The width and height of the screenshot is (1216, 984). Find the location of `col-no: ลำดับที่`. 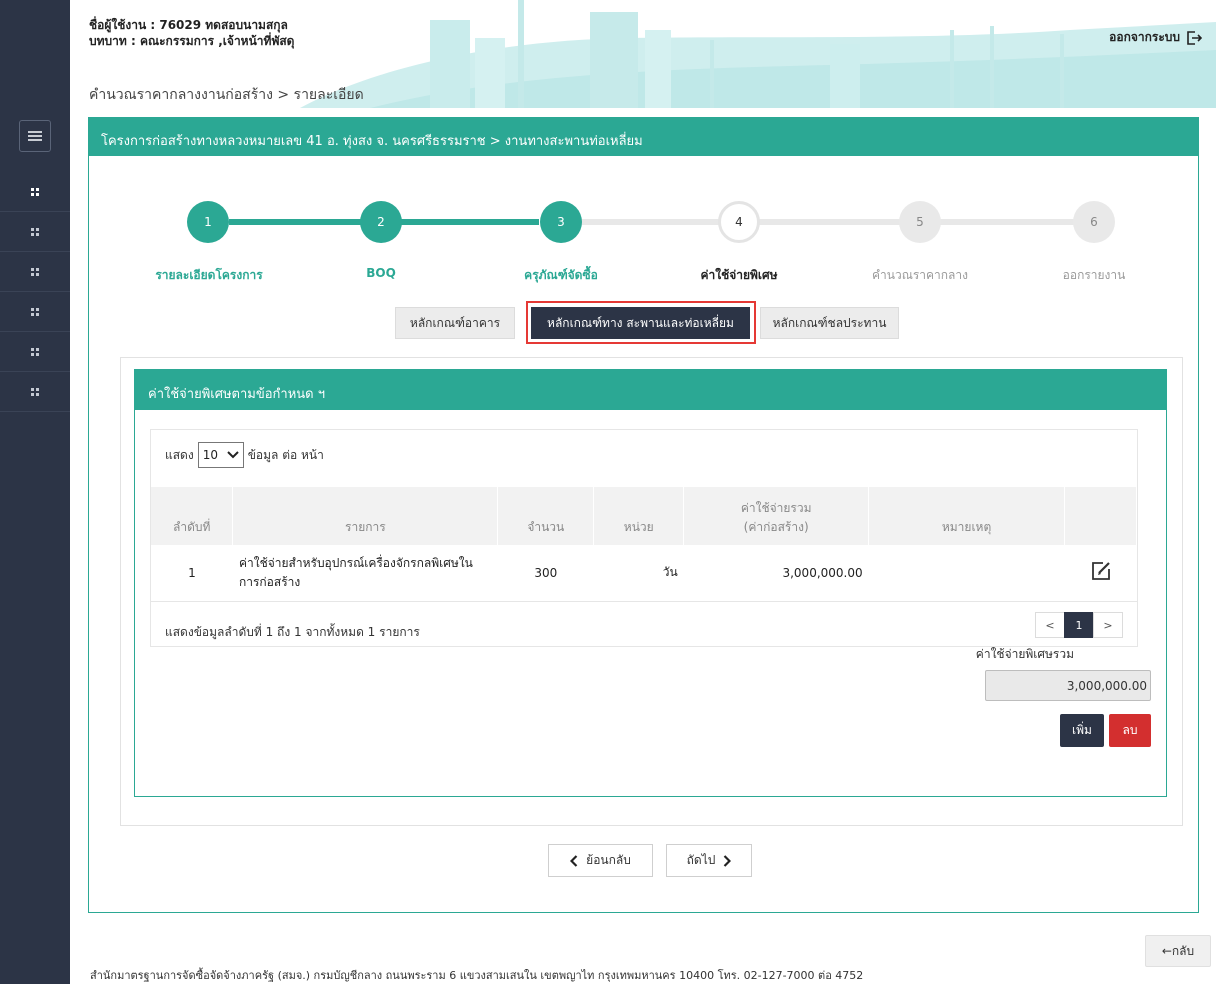

col-no: ลำดับที่ is located at coordinates (192, 516).